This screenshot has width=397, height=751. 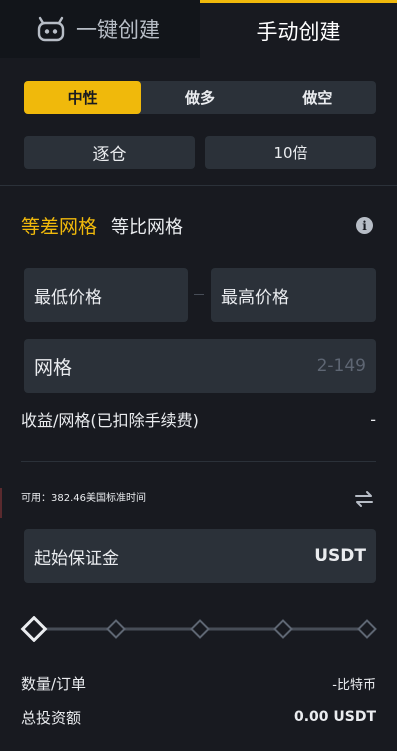 What do you see at coordinates (200, 556) in the screenshot?
I see `initial-margin-input: 起始保证金 USDT` at bounding box center [200, 556].